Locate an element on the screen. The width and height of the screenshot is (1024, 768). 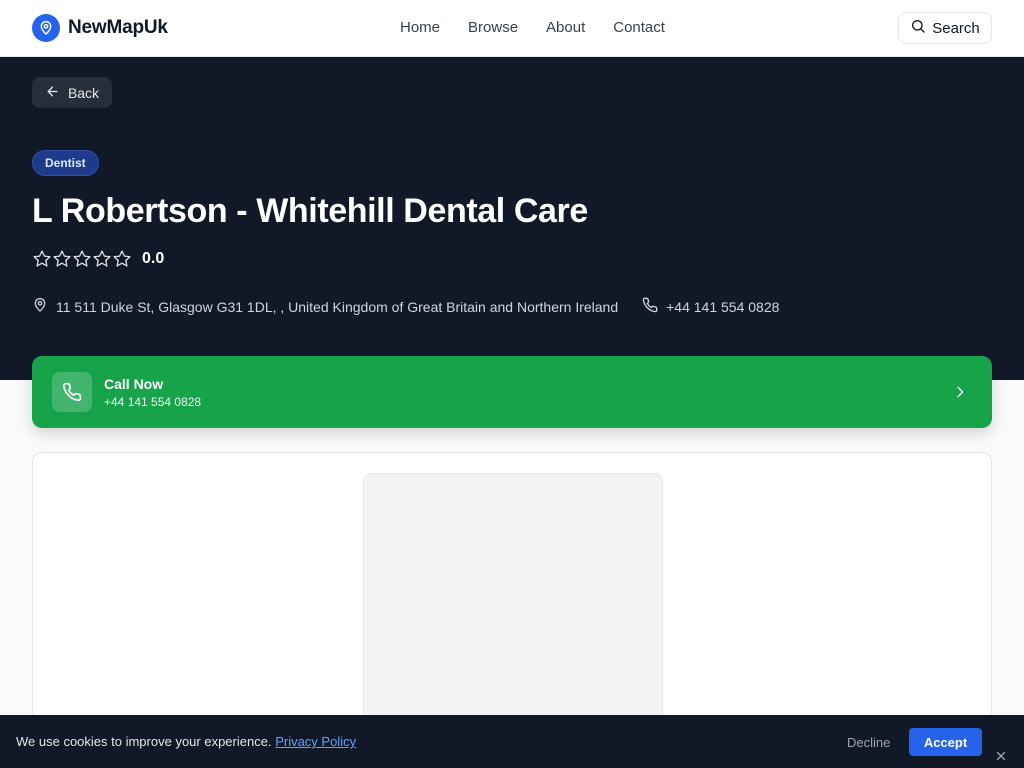
nav-contact: Contact is located at coordinates (639, 27).